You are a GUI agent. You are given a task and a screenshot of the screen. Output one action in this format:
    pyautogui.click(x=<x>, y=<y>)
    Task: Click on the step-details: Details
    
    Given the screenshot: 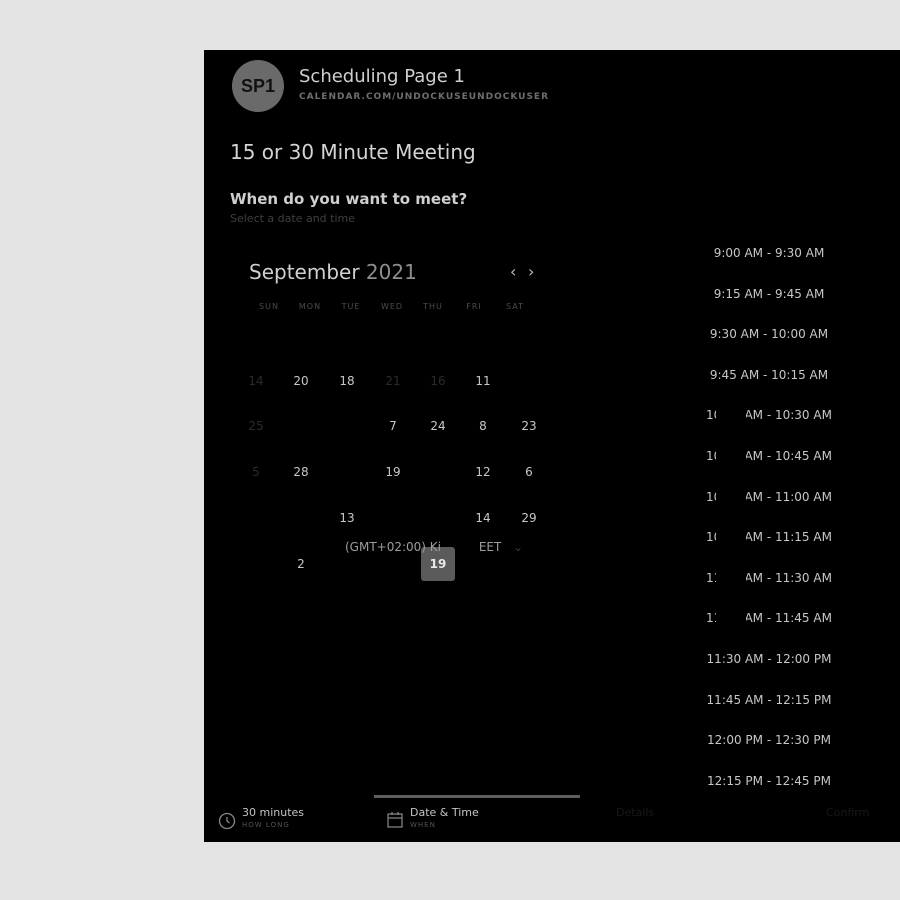 What is the action you would take?
    pyautogui.click(x=635, y=812)
    